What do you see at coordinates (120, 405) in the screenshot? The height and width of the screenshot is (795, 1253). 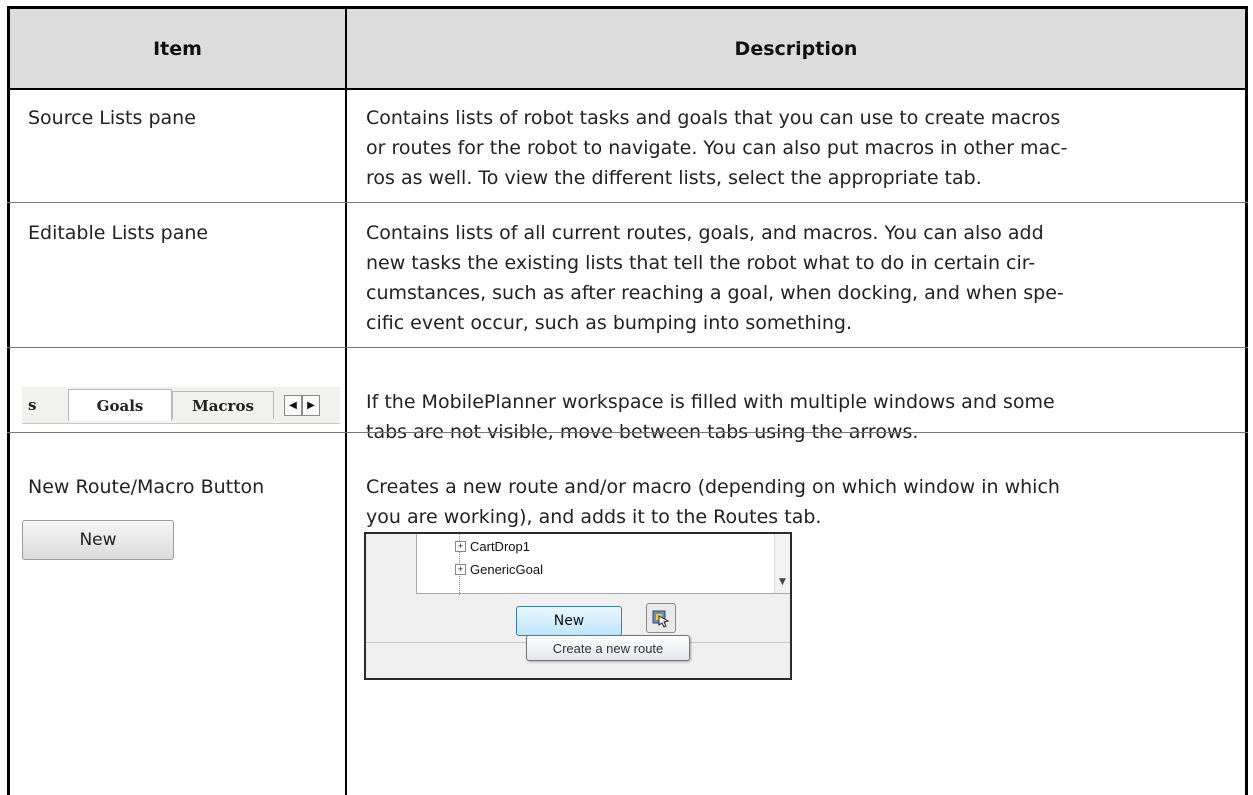 I see `tab-goals: Goals` at bounding box center [120, 405].